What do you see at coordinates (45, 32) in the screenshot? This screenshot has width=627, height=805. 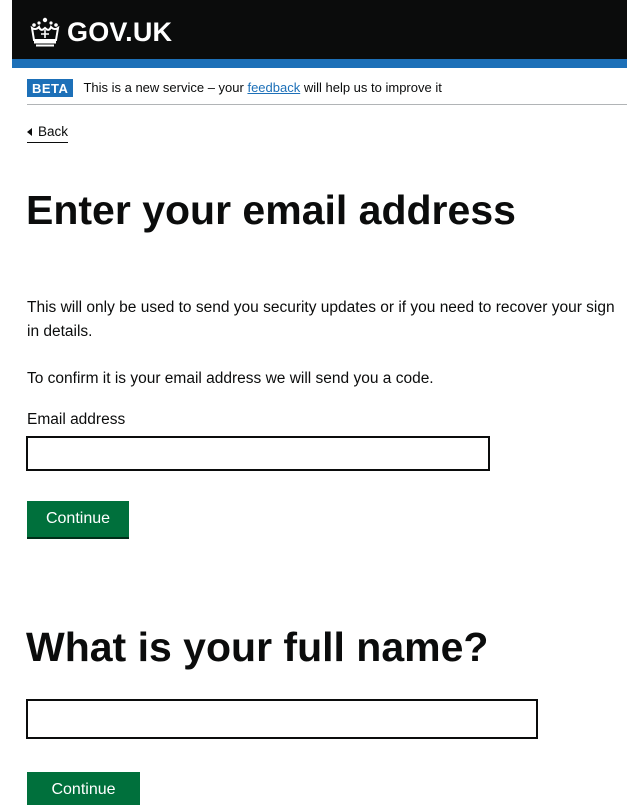 I see `crown-icon` at bounding box center [45, 32].